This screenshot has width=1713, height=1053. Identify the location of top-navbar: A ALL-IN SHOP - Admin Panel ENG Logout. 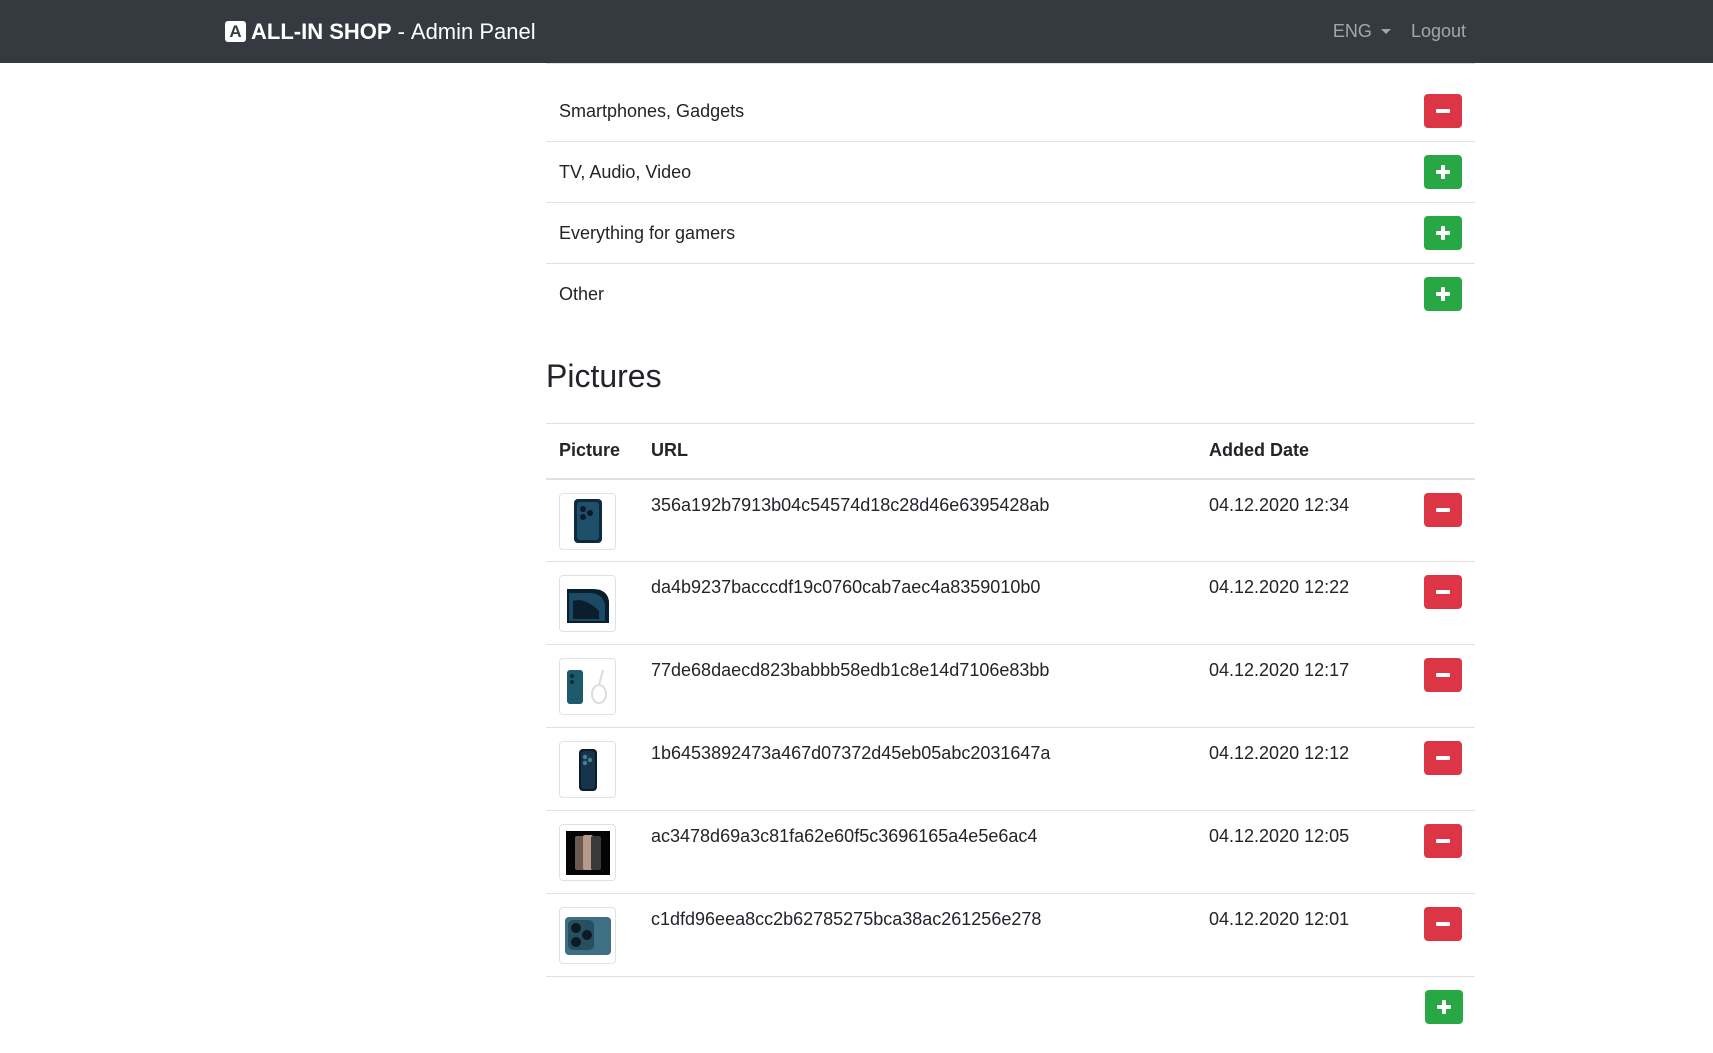
(856, 31).